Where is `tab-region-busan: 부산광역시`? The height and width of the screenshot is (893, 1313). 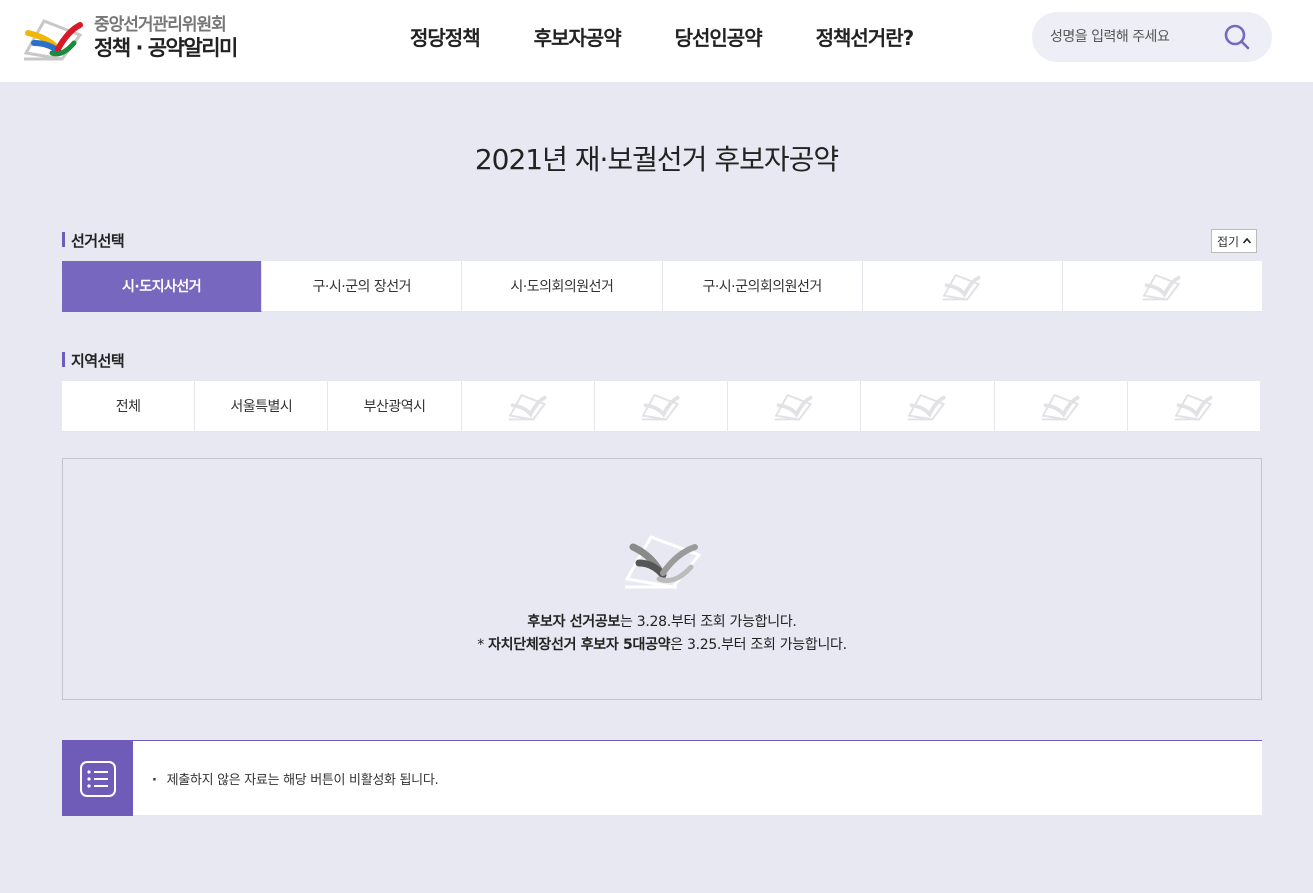
tab-region-busan: 부산광역시 is located at coordinates (395, 406).